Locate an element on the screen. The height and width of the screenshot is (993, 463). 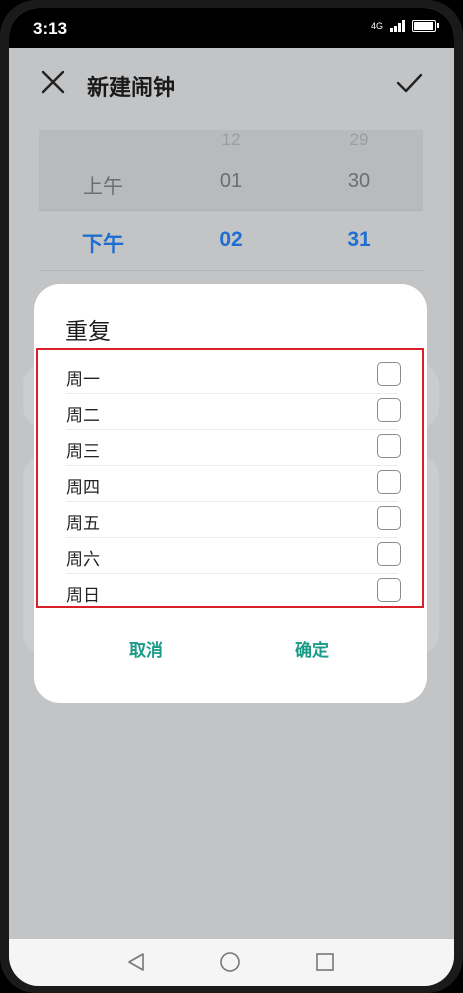
day-label: 周六 is located at coordinates (83, 559).